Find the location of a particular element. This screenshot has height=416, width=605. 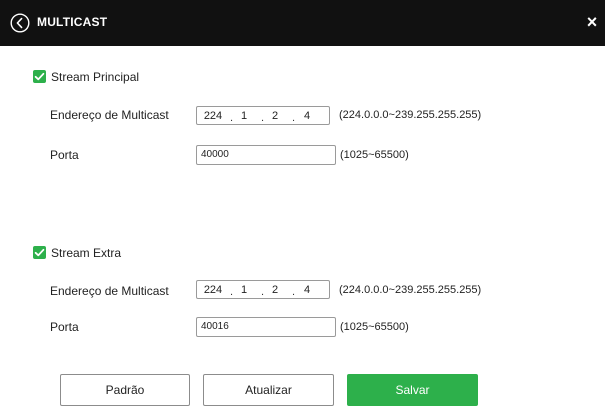

principal-port-input: 40000 is located at coordinates (266, 155).